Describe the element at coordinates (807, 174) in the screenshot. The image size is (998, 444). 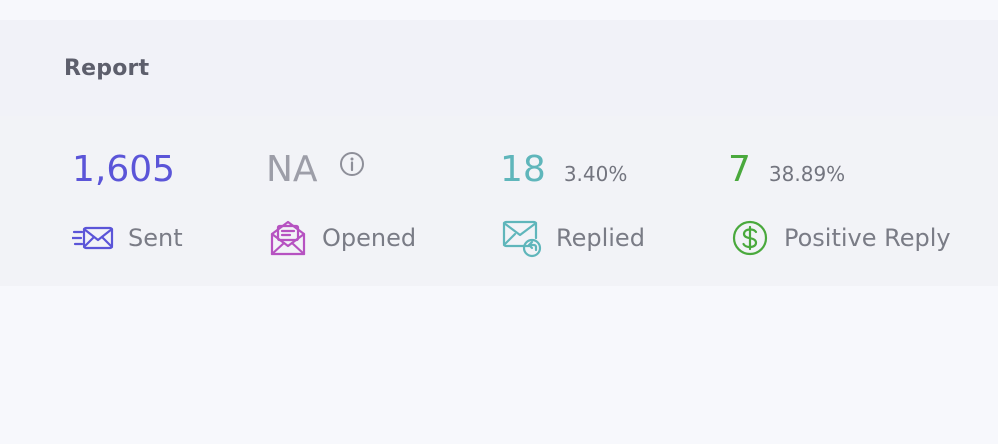
I see `positive-reply-percent: 38.89%` at that location.